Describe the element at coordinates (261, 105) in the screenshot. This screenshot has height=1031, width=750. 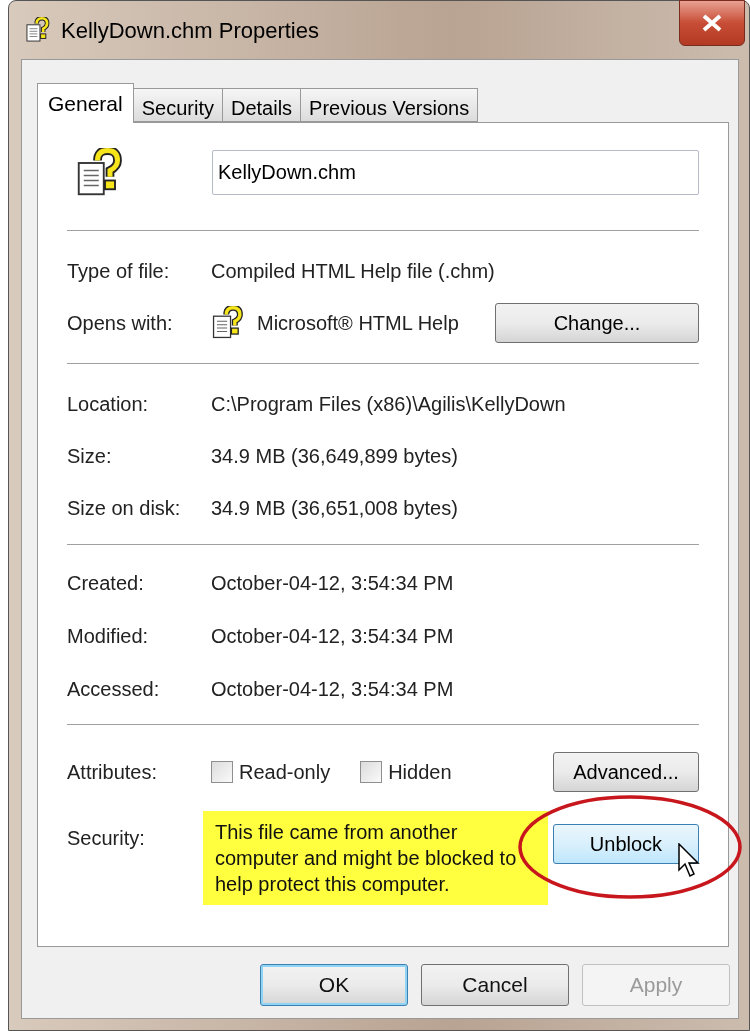
I see `tab: Details` at that location.